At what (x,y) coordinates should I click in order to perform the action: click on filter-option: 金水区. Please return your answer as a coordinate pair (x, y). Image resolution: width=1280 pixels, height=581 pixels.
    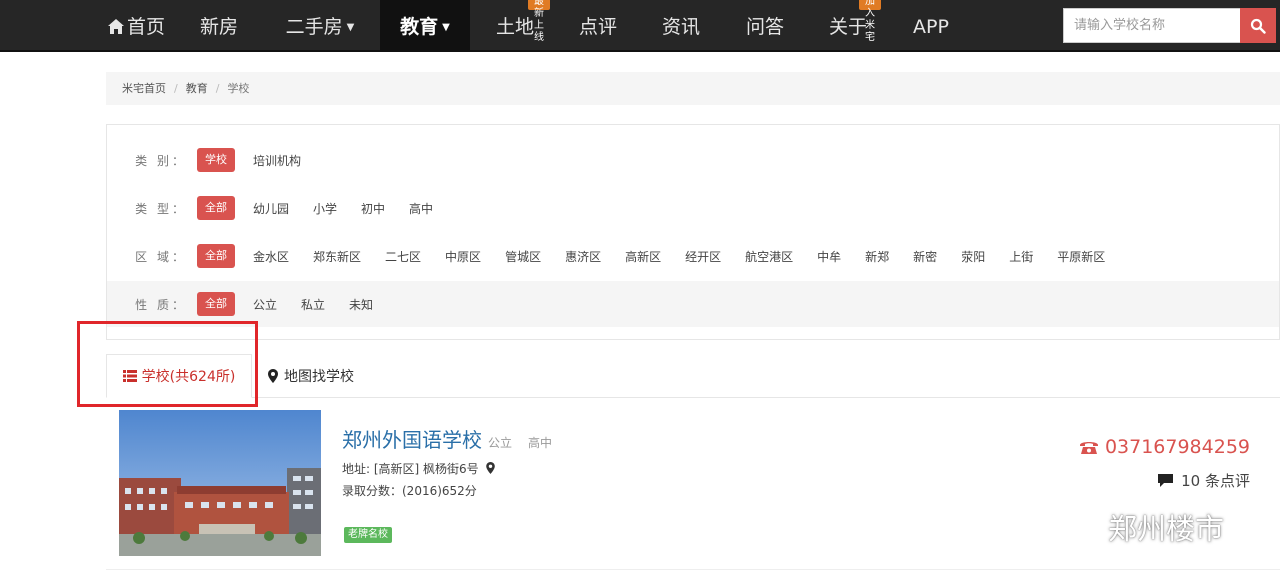
    Looking at the image, I should click on (271, 256).